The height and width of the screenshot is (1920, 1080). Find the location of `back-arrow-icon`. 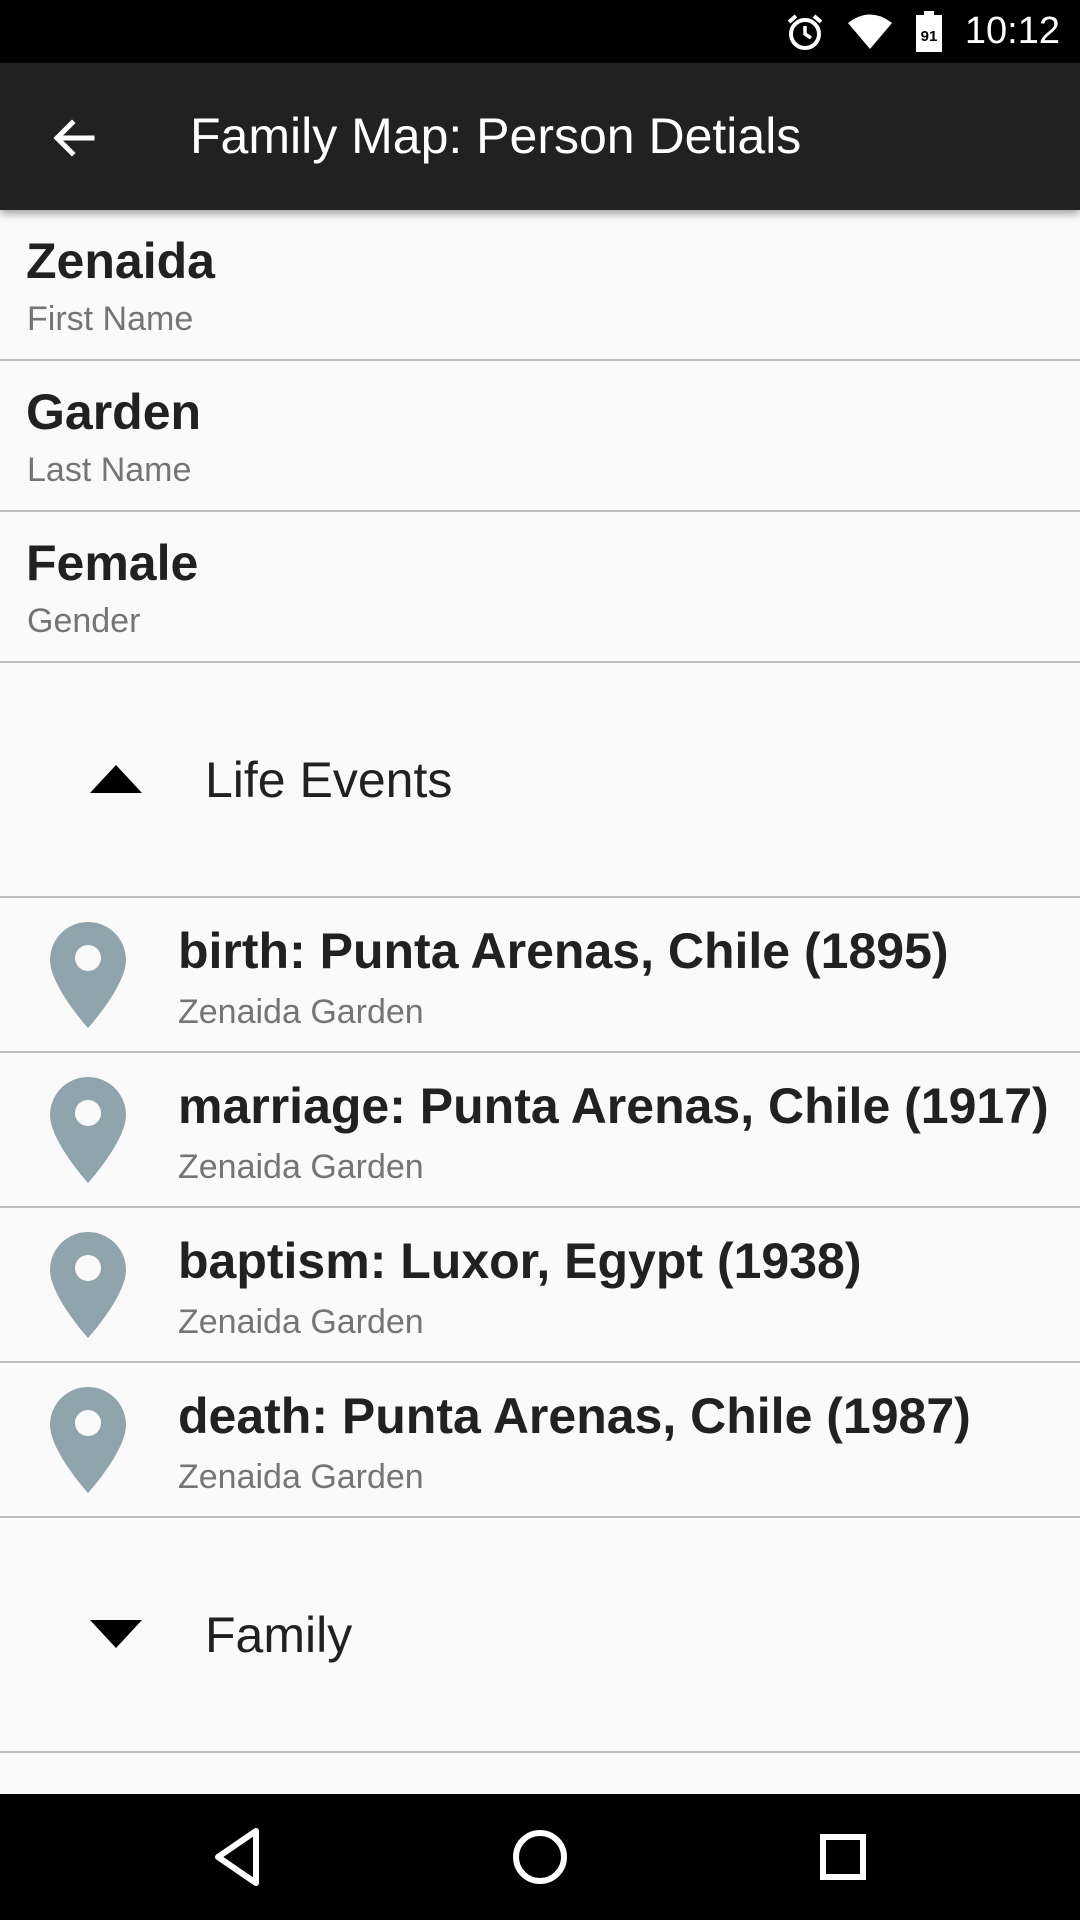

back-arrow-icon is located at coordinates (74, 138).